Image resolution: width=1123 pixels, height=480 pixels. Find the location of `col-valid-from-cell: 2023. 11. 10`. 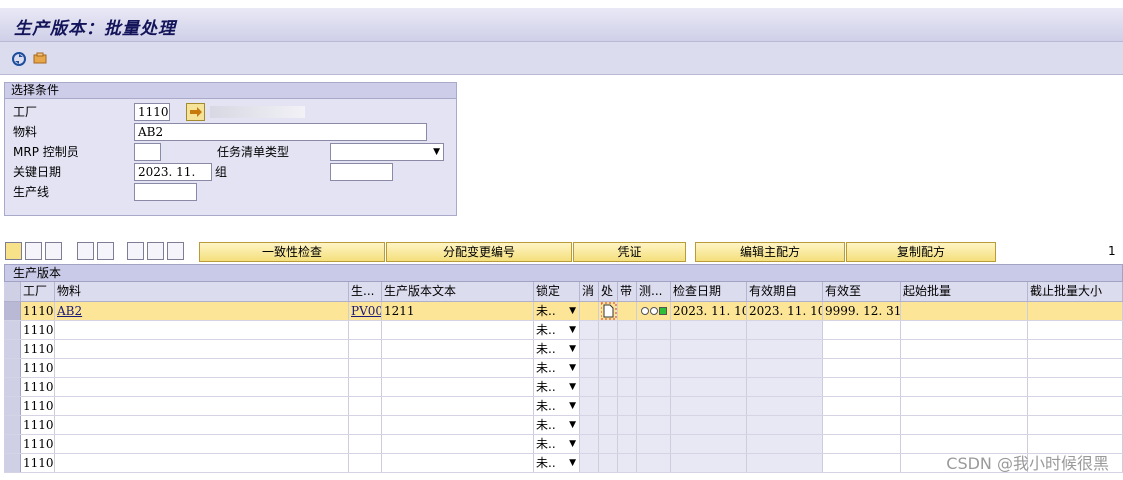

col-valid-from-cell: 2023. 11. 10 is located at coordinates (785, 311).